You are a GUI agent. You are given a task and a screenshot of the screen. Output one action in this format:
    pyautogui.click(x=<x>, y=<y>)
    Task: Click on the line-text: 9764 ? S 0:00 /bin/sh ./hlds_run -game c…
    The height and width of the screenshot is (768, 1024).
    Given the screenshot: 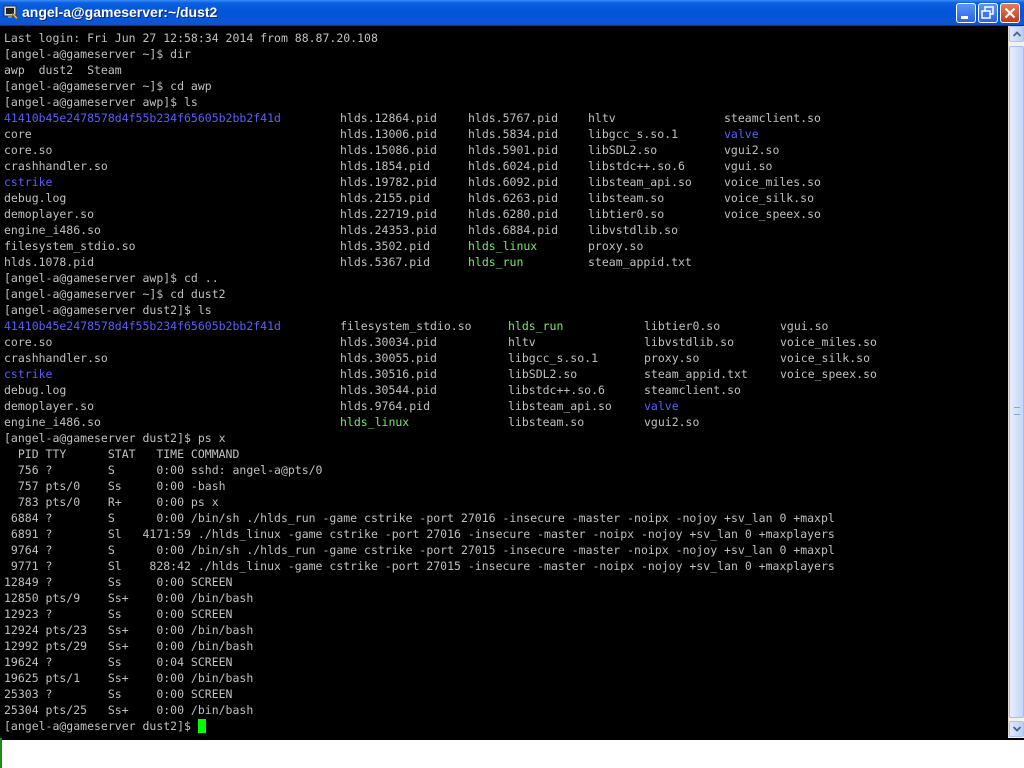 What is the action you would take?
    pyautogui.click(x=419, y=550)
    